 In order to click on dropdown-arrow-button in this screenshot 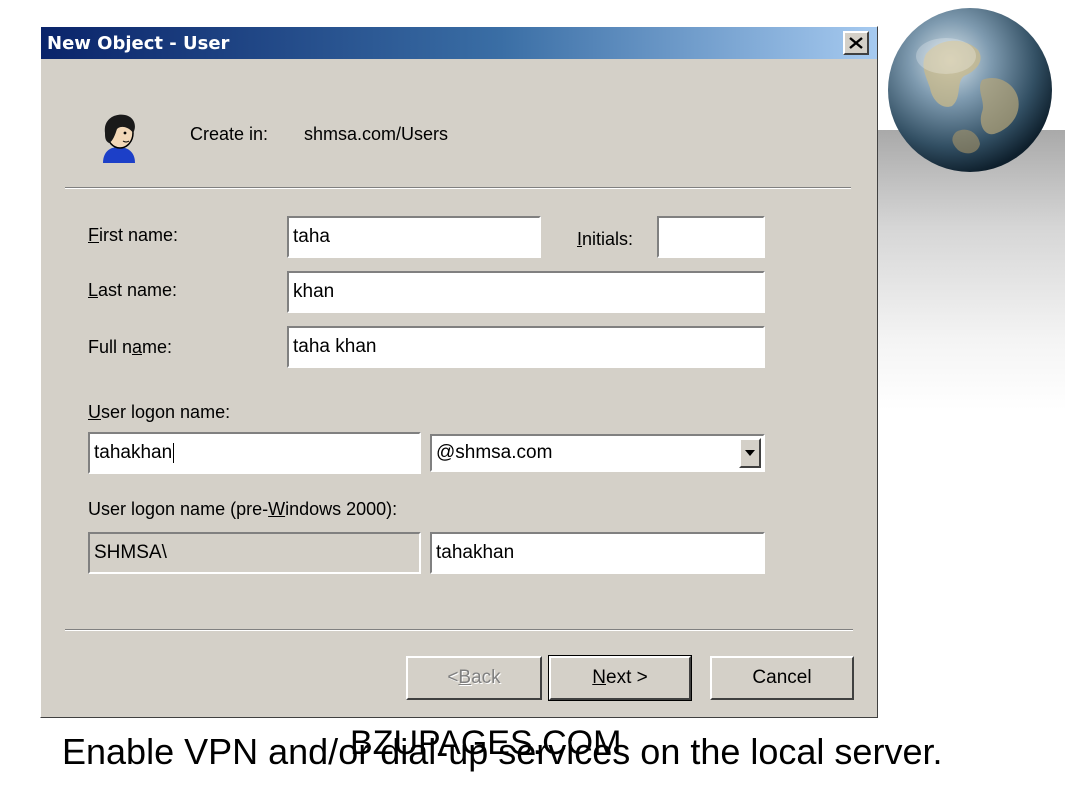, I will do `click(750, 453)`.